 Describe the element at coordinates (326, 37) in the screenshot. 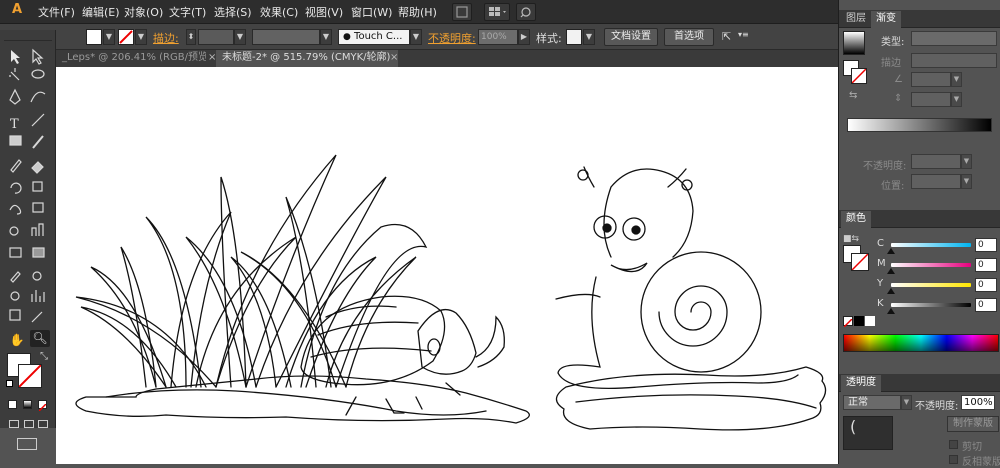

I see `variable-width-dropdown: ▼` at that location.